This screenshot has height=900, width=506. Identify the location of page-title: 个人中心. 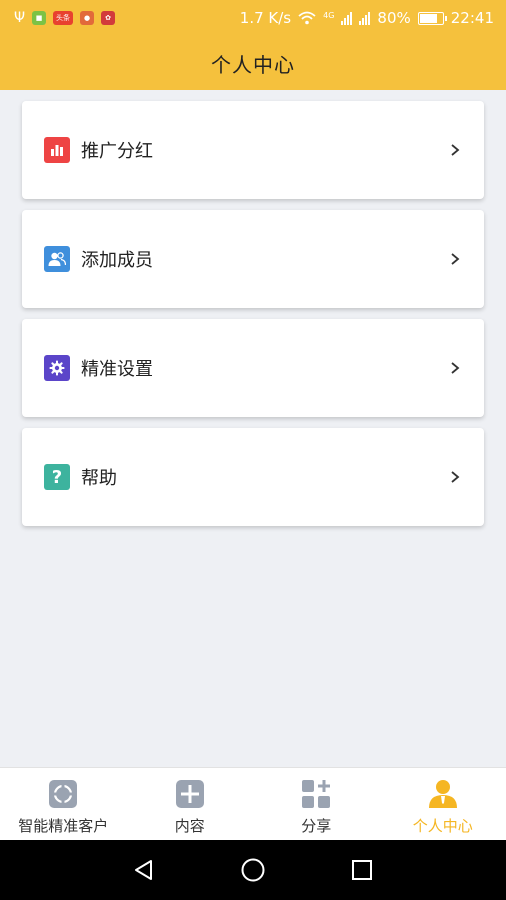
(253, 64).